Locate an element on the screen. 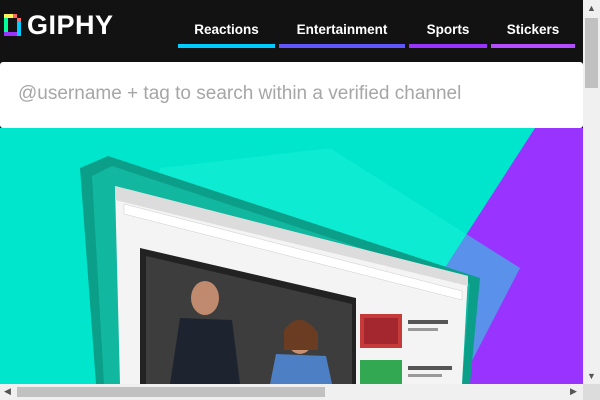 The height and width of the screenshot is (400, 600). nav-item-label: Stickers is located at coordinates (533, 29).